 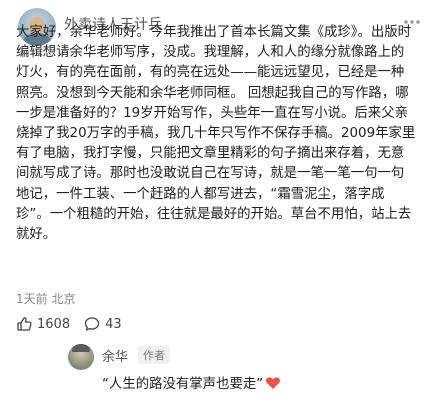 What do you see at coordinates (103, 324) in the screenshot?
I see `comment-button: 43` at bounding box center [103, 324].